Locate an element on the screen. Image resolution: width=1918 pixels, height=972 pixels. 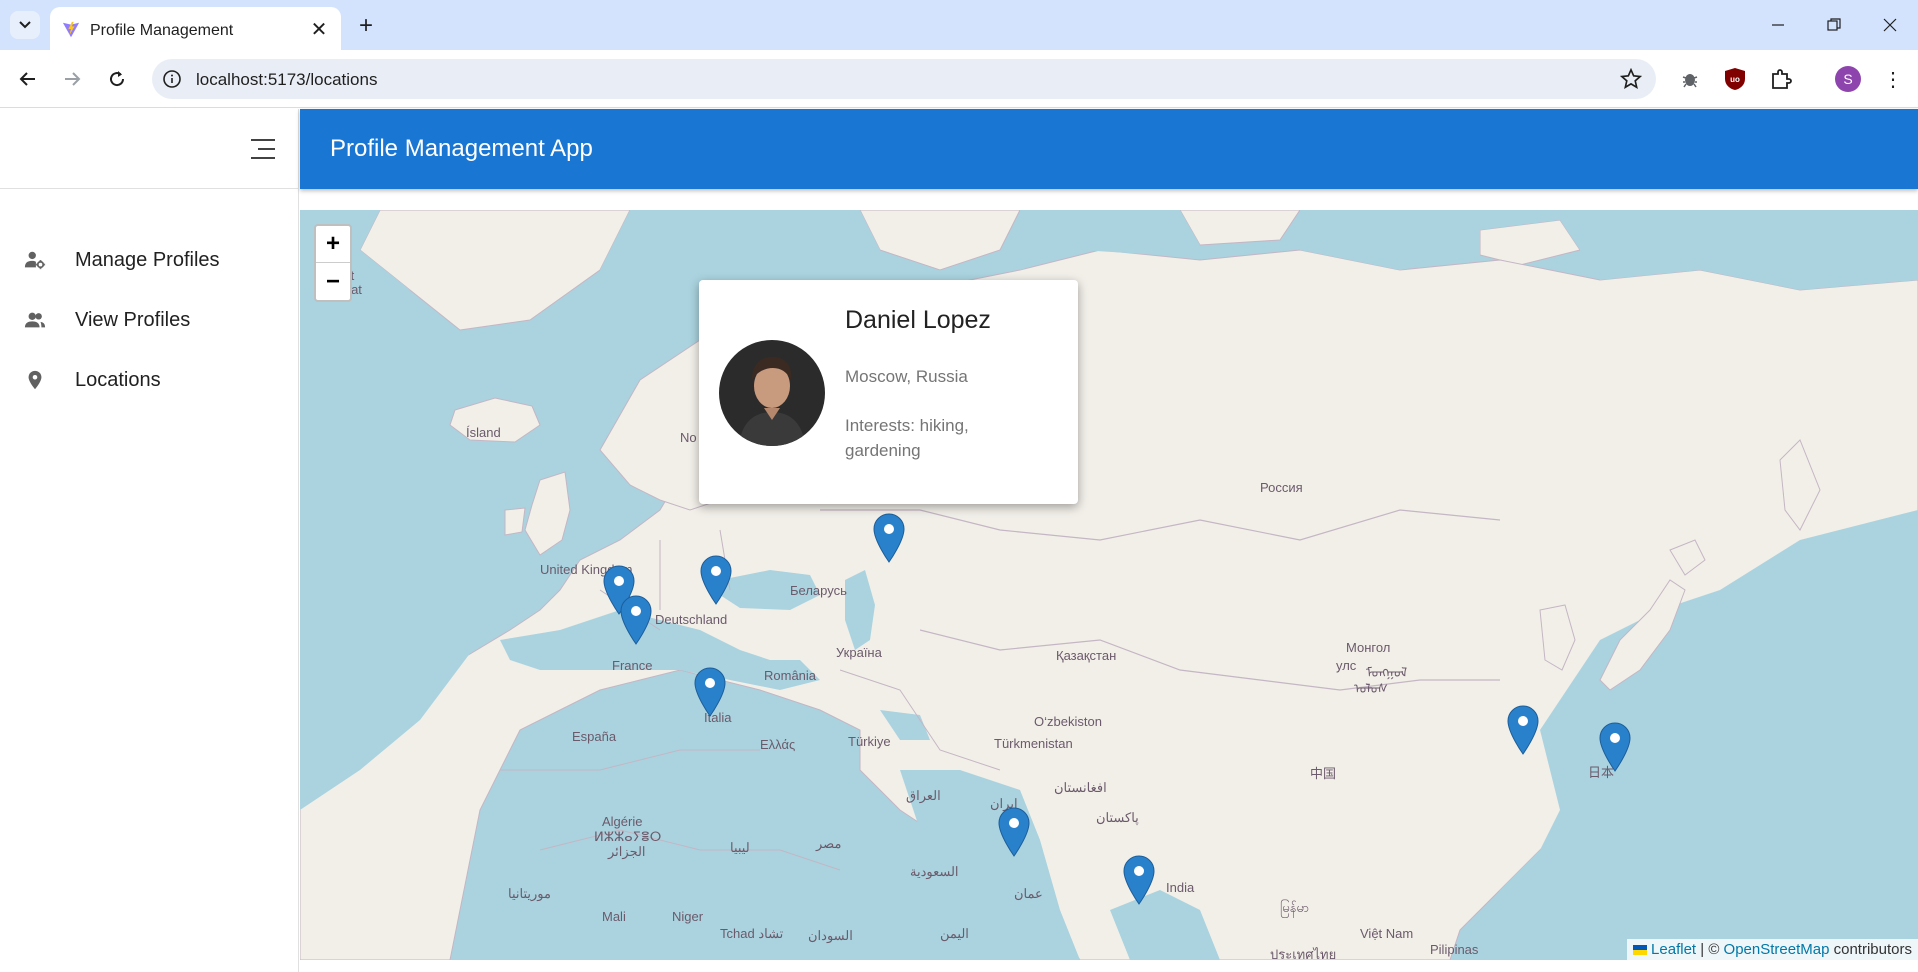
map-label: Tchad تشاد is located at coordinates (752, 933).